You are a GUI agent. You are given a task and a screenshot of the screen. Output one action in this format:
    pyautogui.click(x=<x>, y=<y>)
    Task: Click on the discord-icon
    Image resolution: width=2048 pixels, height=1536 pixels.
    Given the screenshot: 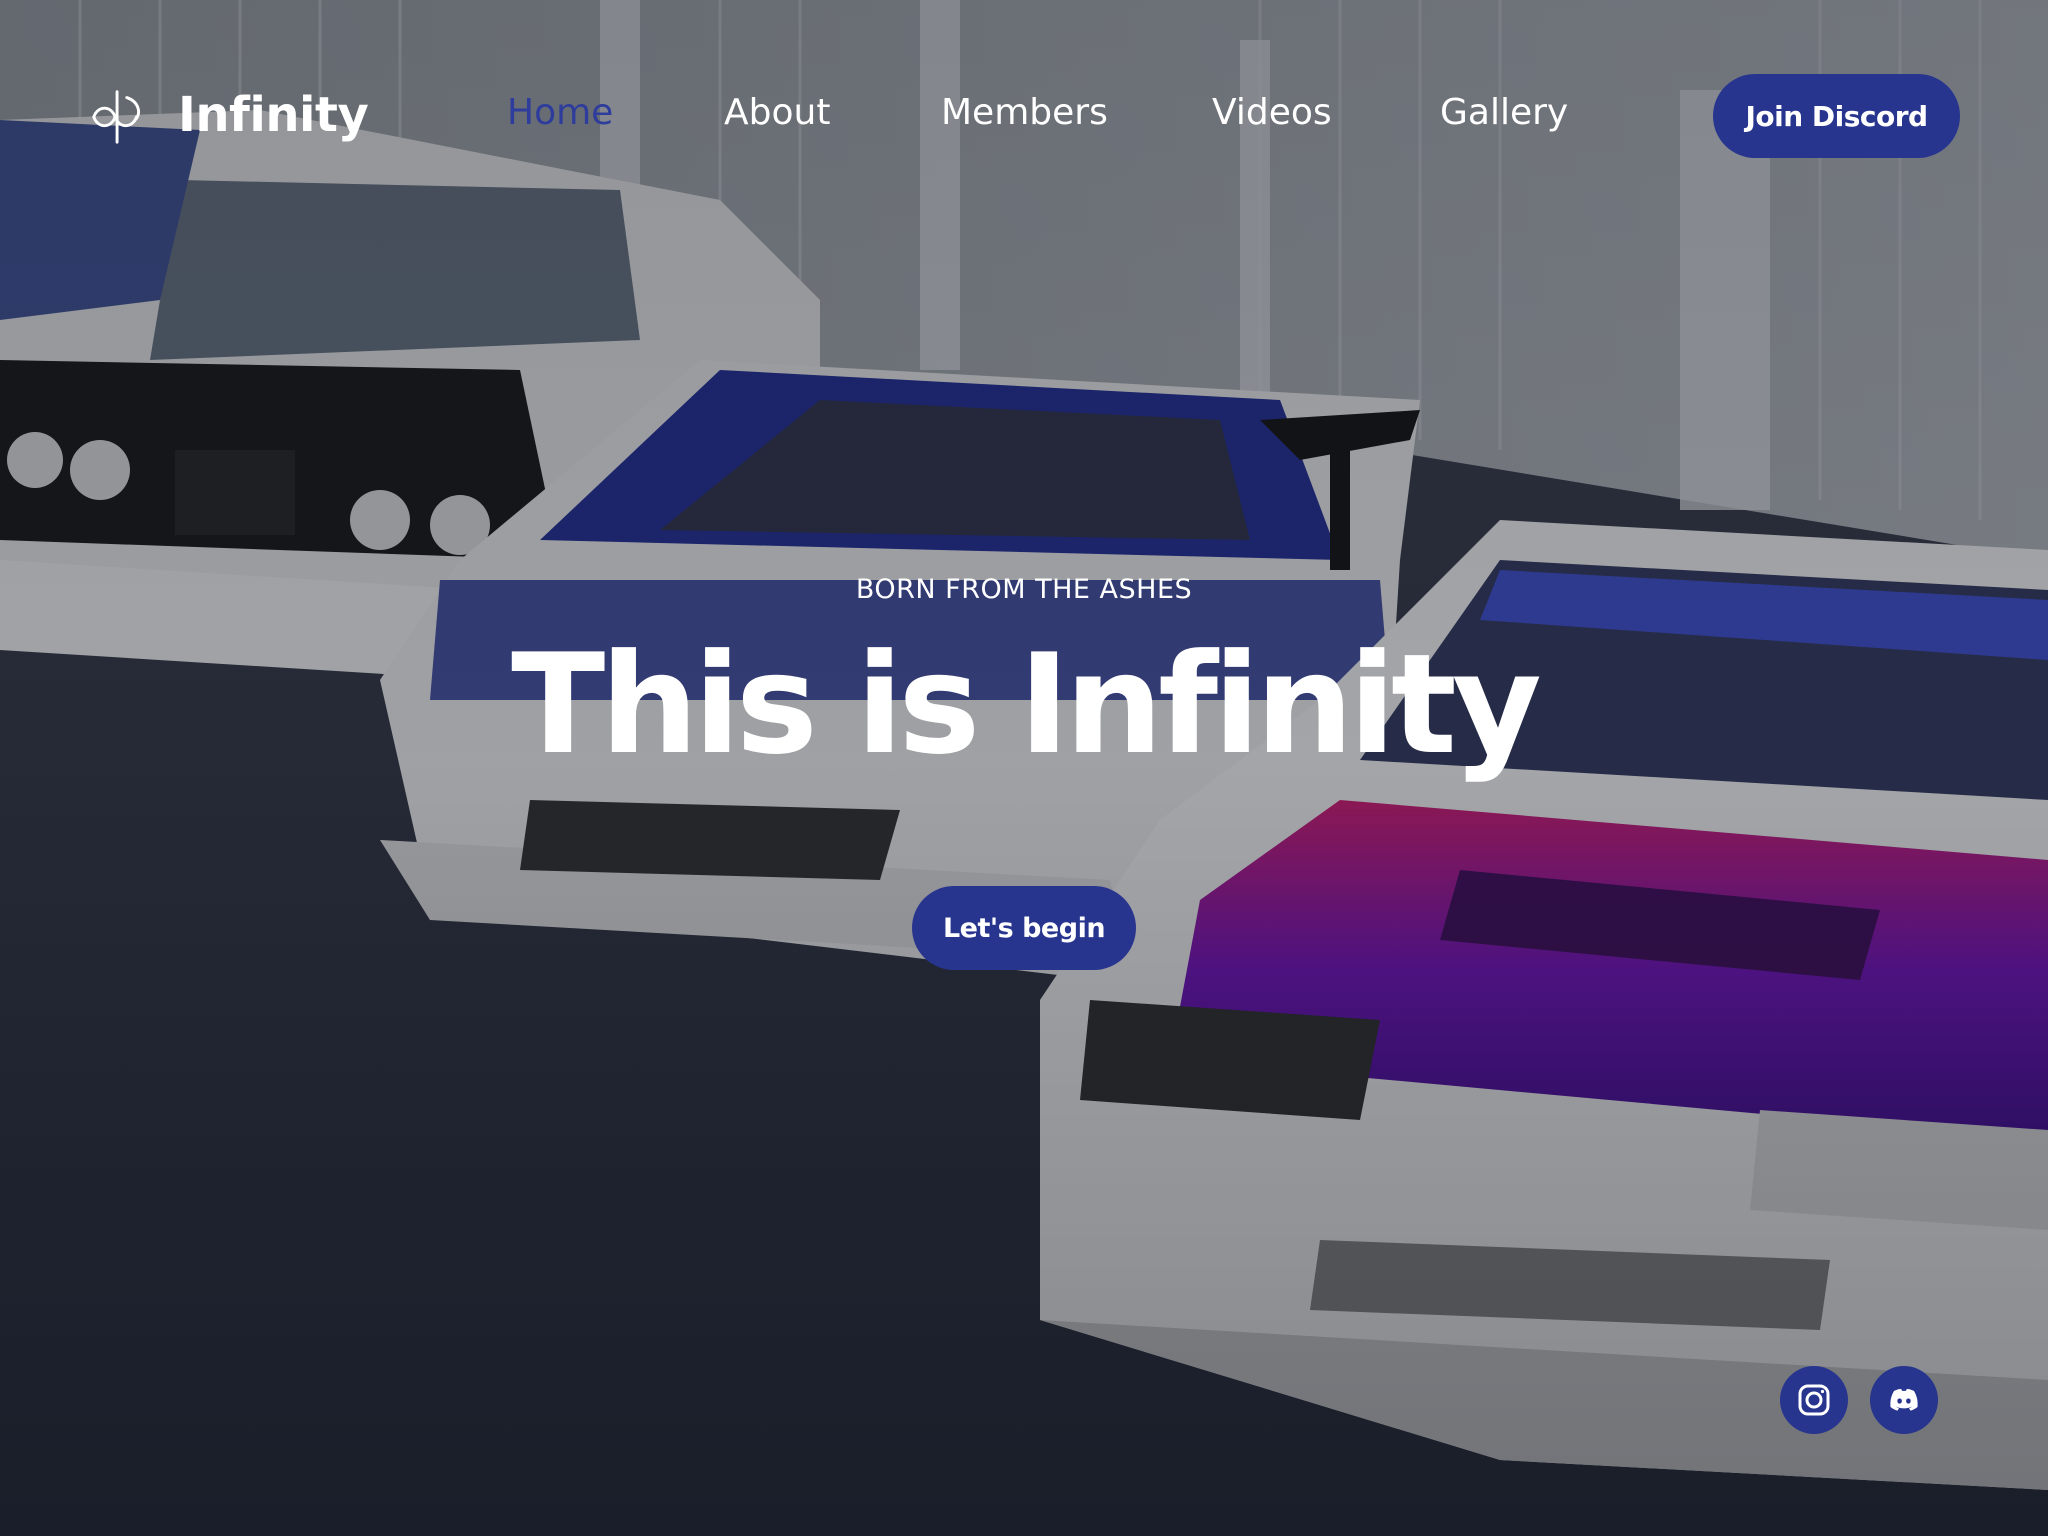 What is the action you would take?
    pyautogui.click(x=1904, y=1400)
    